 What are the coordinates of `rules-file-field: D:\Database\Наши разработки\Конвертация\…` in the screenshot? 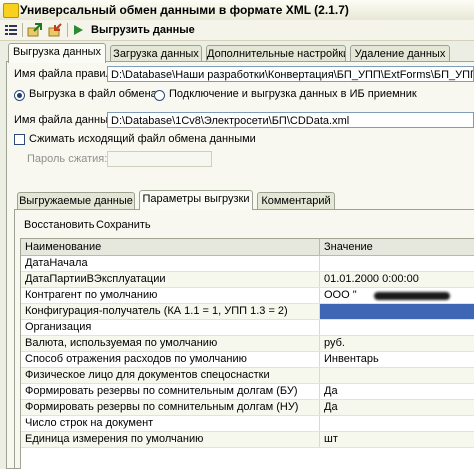 It's located at (290, 74).